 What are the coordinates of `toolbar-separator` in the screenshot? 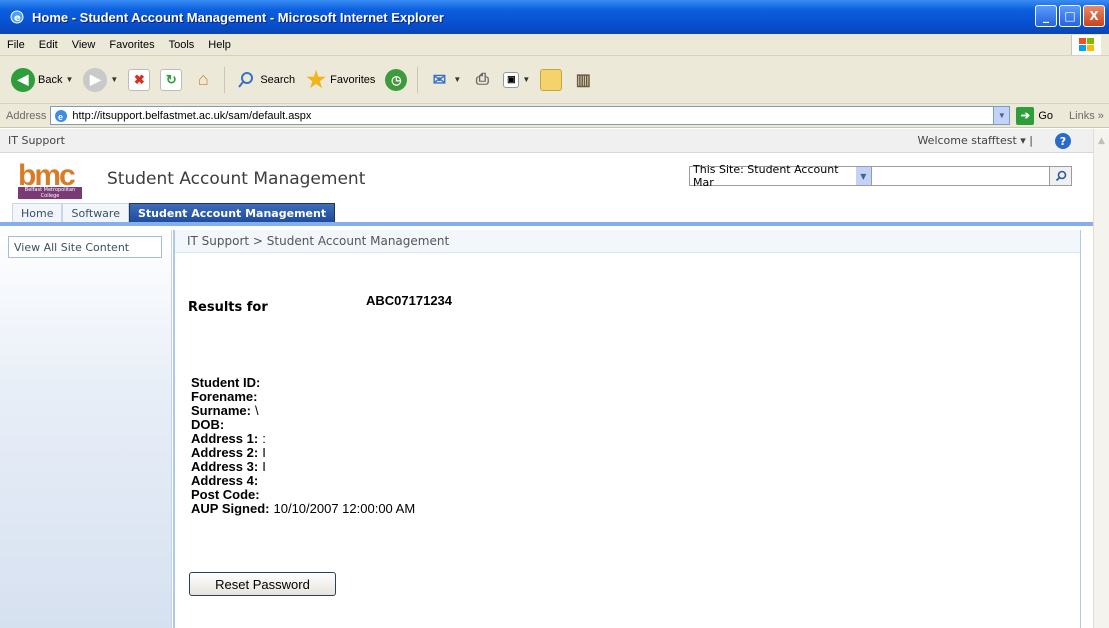 It's located at (418, 79).